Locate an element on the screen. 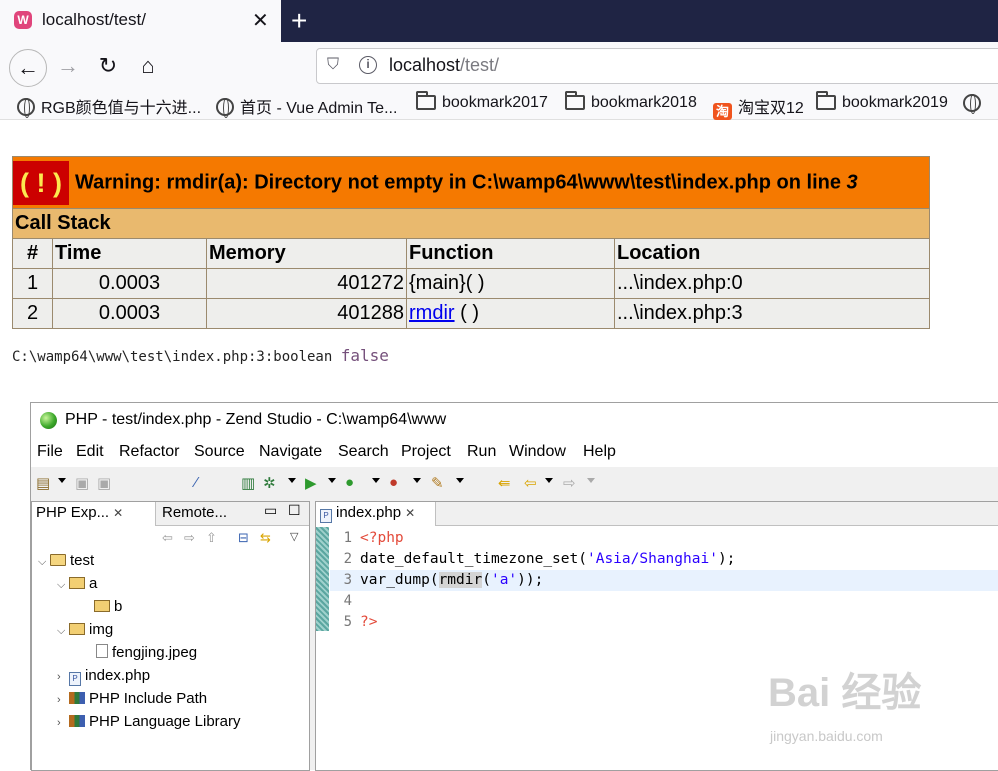 This screenshot has height=771, width=998. back-icon: ⇦ is located at coordinates (167, 538).